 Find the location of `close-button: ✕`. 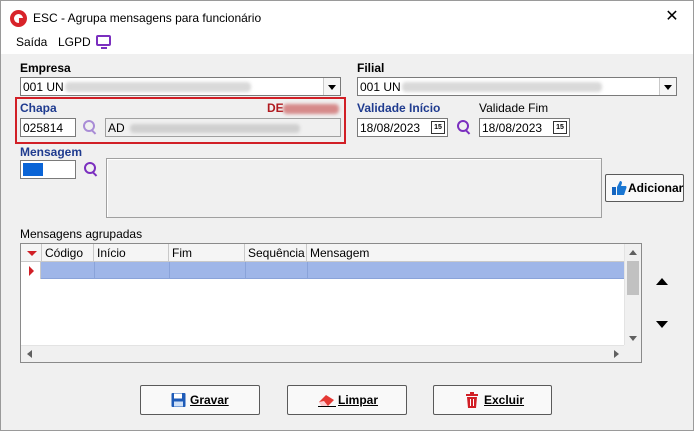

close-button: ✕ is located at coordinates (672, 17).